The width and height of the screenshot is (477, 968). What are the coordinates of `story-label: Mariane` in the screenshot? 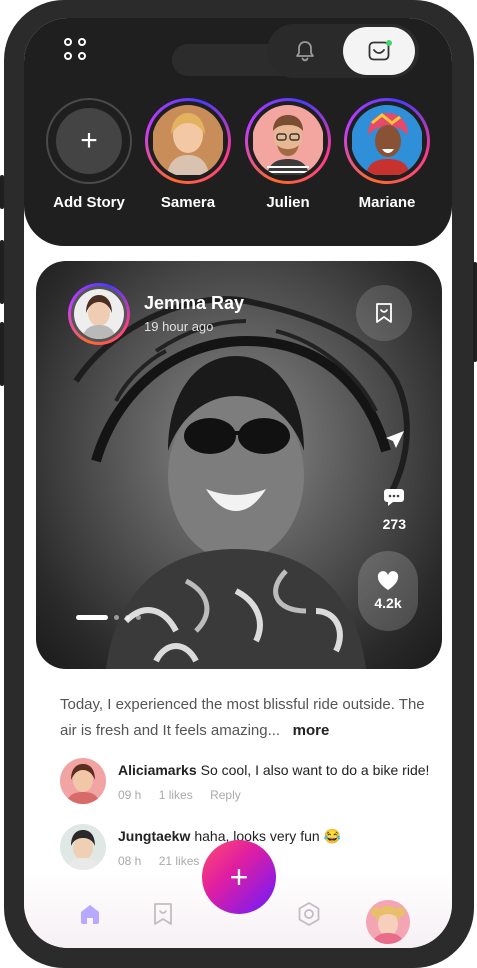 It's located at (387, 202).